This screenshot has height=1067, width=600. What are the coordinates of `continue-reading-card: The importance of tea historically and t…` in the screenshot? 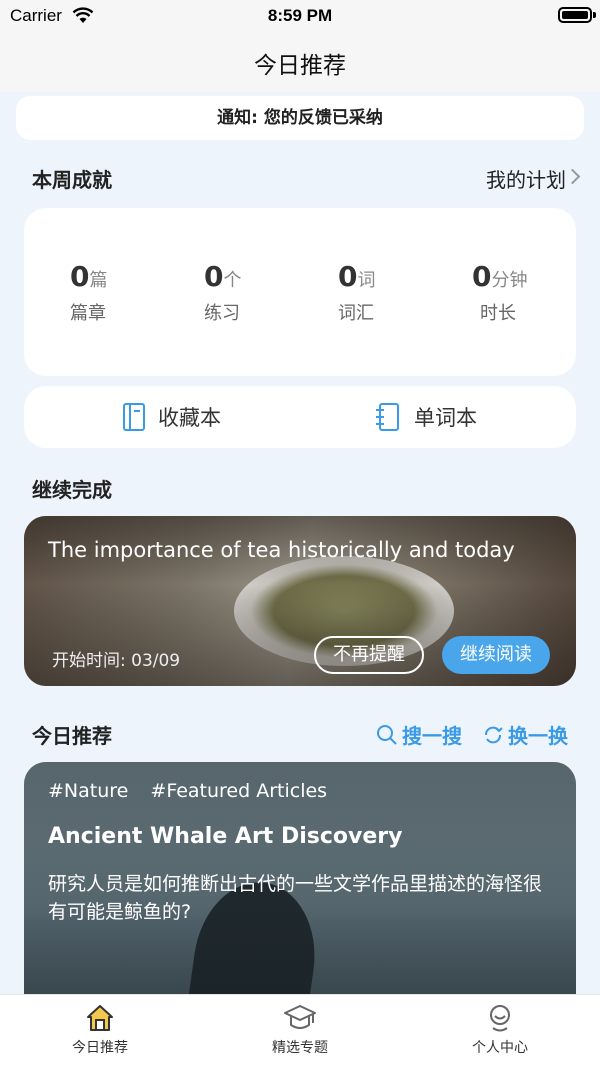 It's located at (300, 601).